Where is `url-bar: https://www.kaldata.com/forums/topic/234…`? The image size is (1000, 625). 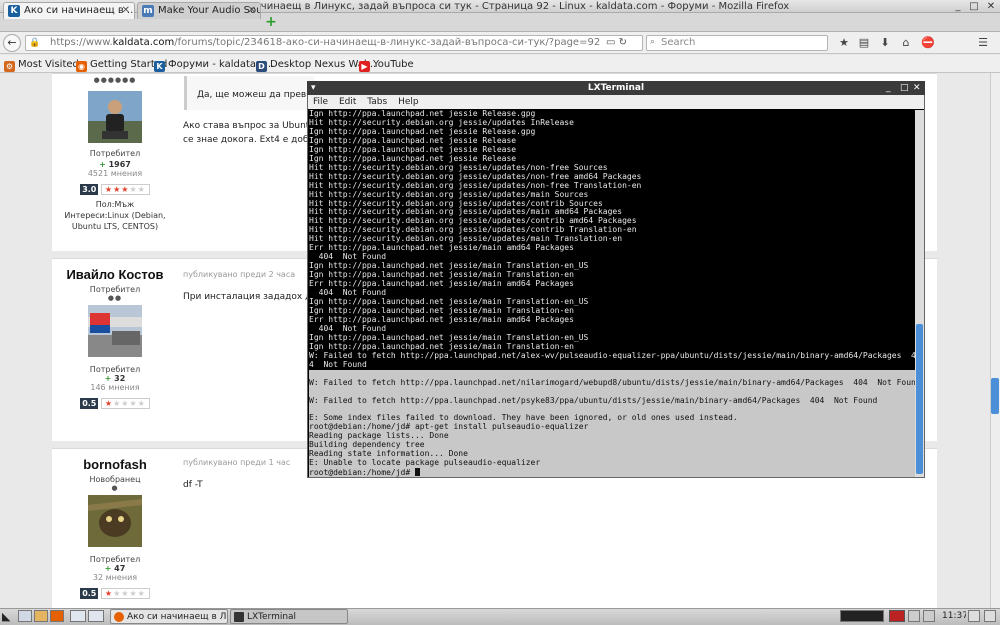 url-bar: https://www.kaldata.com/forums/topic/234… is located at coordinates (334, 43).